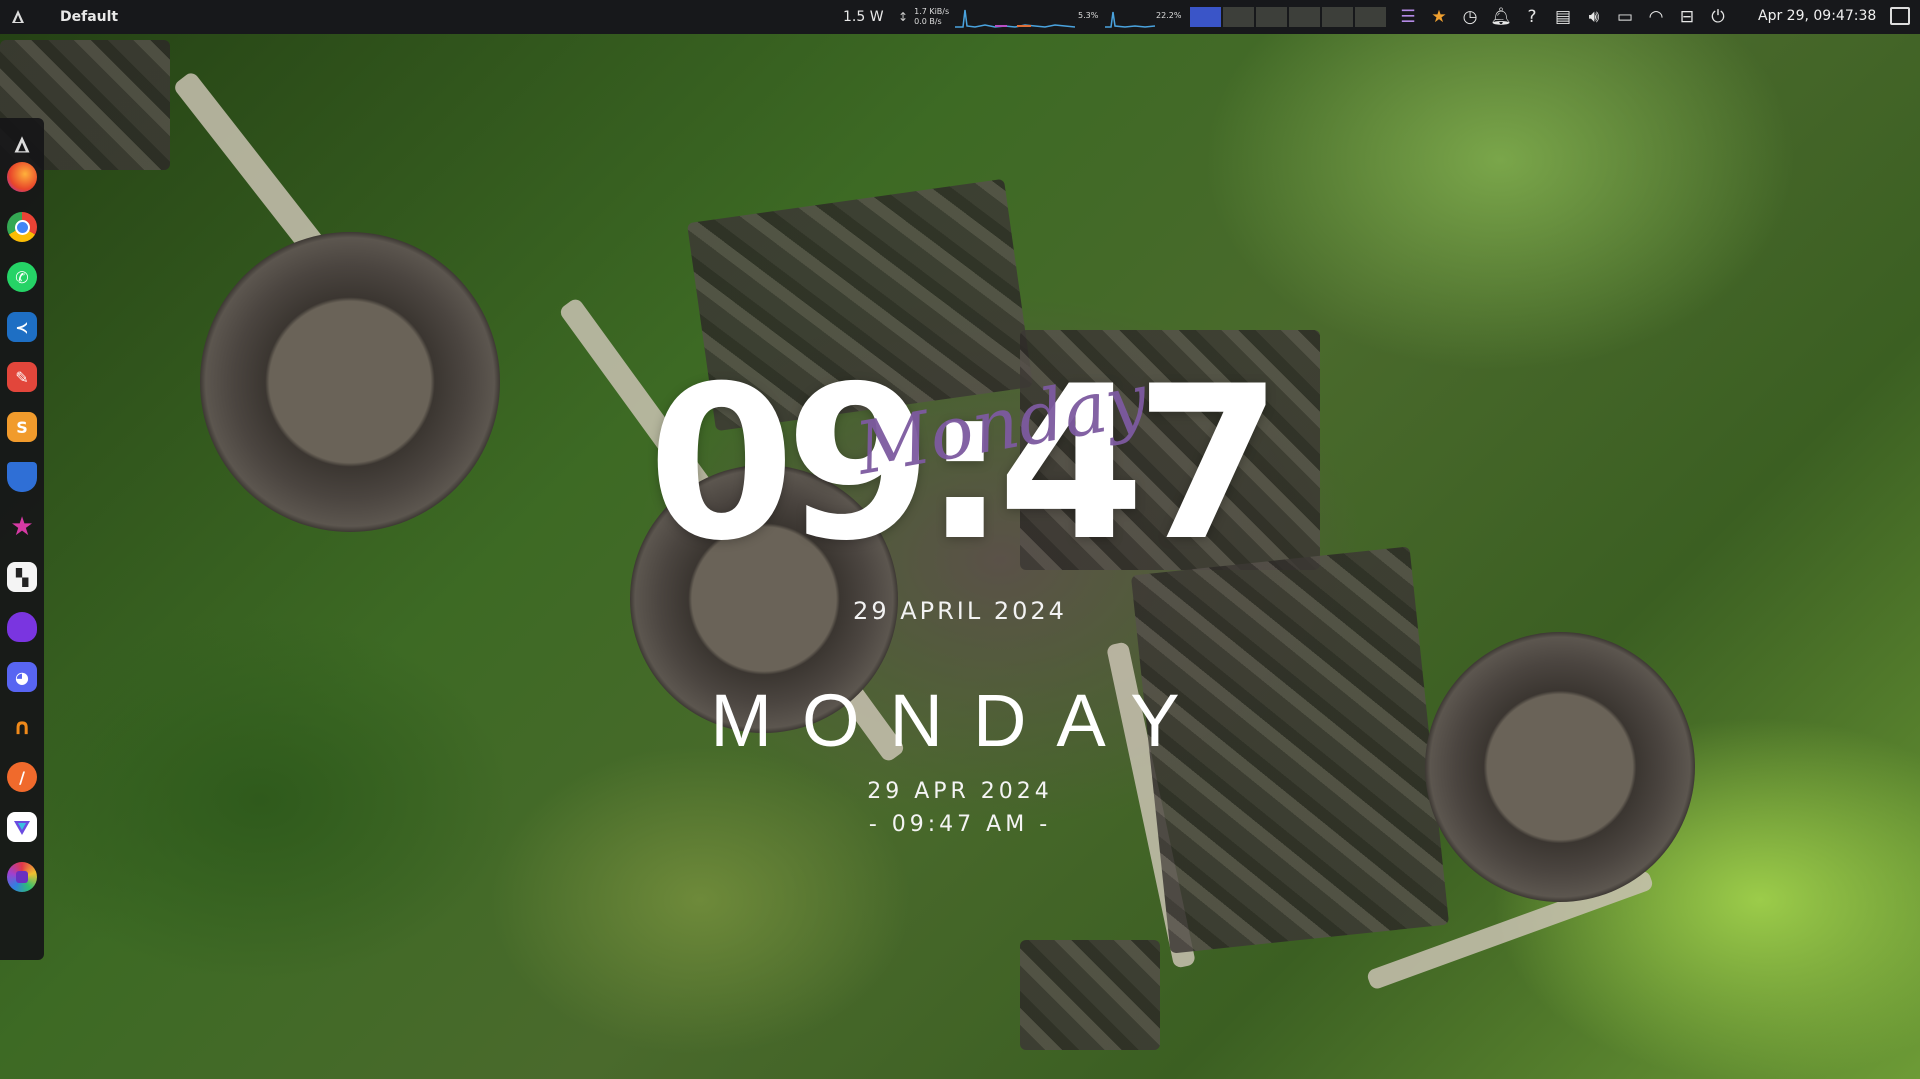  I want to click on clipboard-icon: ▤, so click(1563, 17).